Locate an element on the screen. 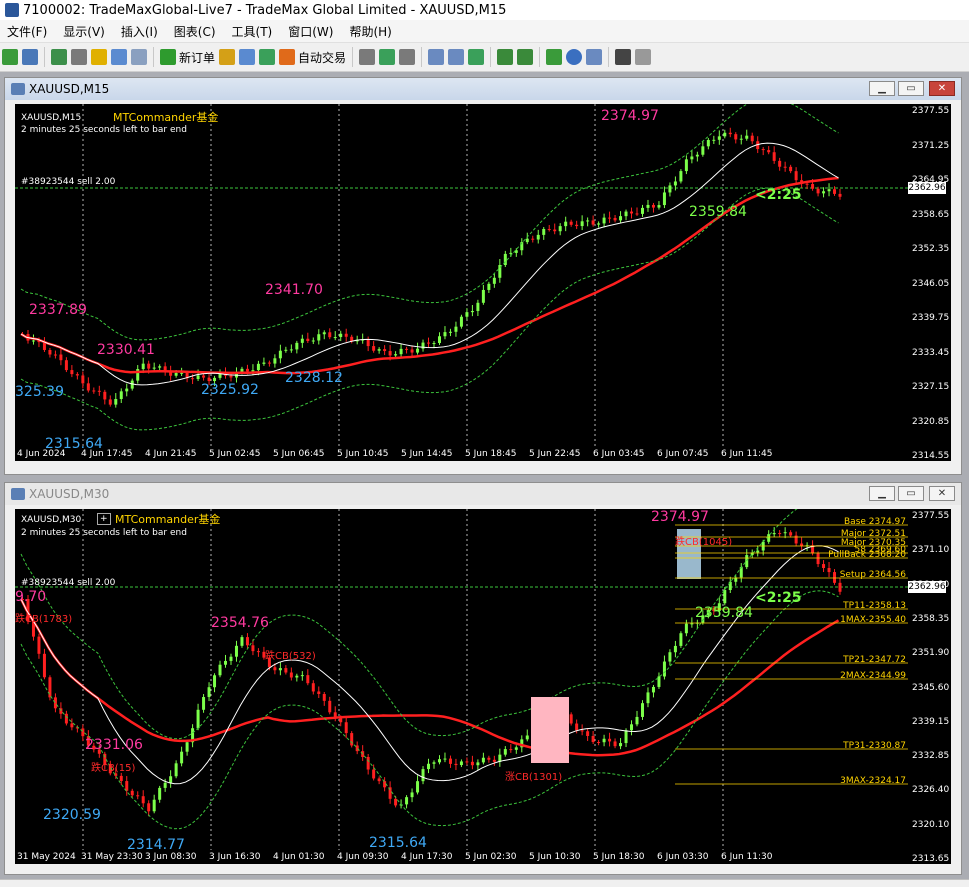 This screenshot has width=969, height=887. menu-file: 文件(F) is located at coordinates (28, 31).